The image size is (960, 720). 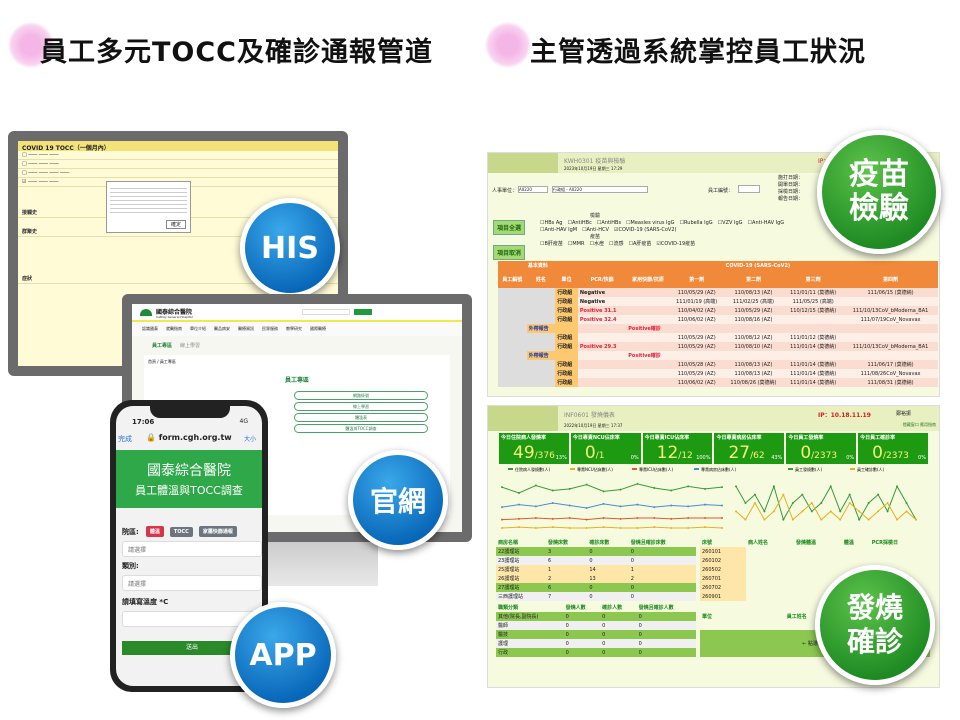 What do you see at coordinates (361, 417) in the screenshot?
I see `website-link: 體溫表` at bounding box center [361, 417].